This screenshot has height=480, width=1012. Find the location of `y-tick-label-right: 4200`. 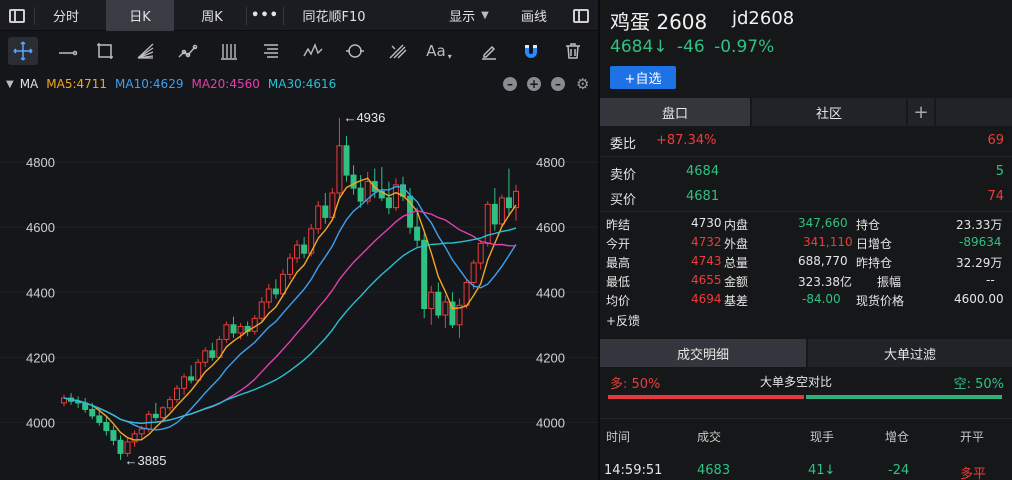

y-tick-label-right: 4200 is located at coordinates (550, 357).